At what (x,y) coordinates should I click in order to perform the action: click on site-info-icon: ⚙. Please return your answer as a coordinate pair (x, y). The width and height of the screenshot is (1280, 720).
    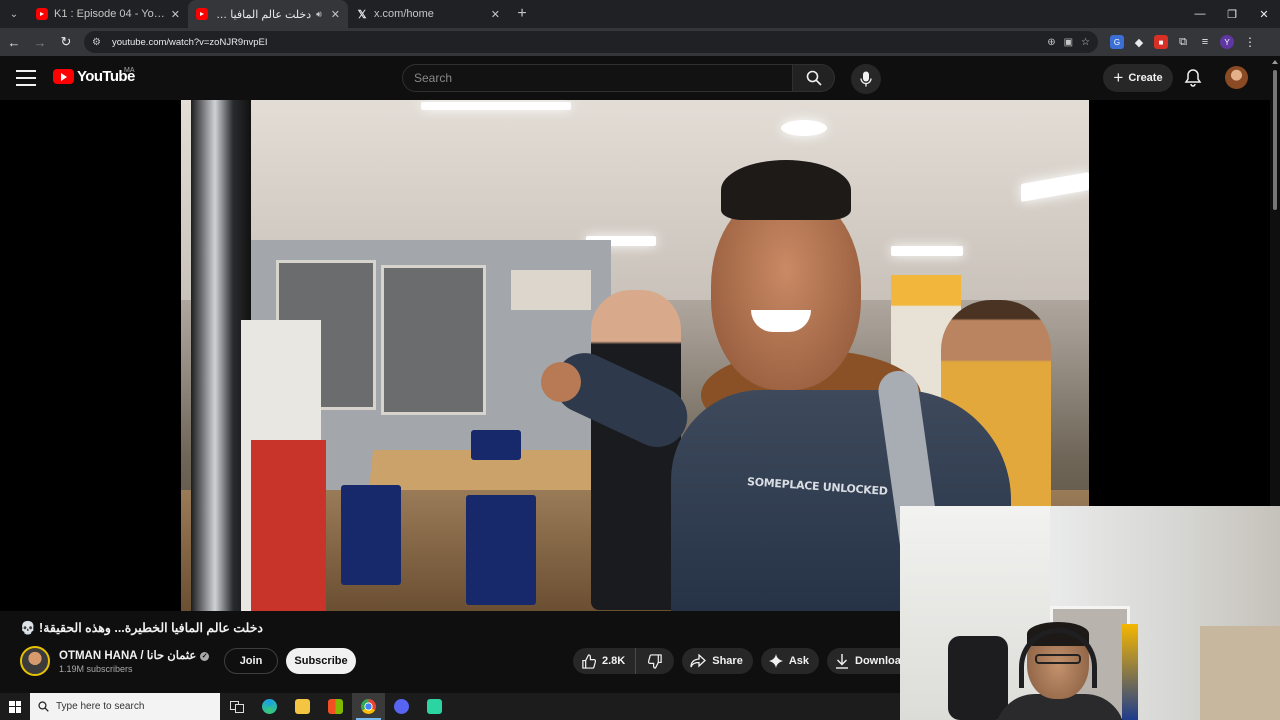
    Looking at the image, I should click on (99, 42).